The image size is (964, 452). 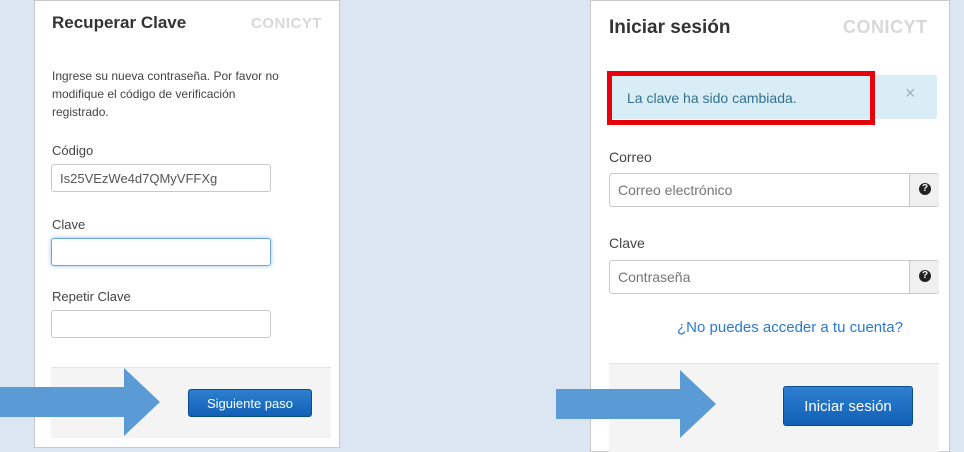 What do you see at coordinates (670, 27) in the screenshot?
I see `login-title: Iniciar sesión` at bounding box center [670, 27].